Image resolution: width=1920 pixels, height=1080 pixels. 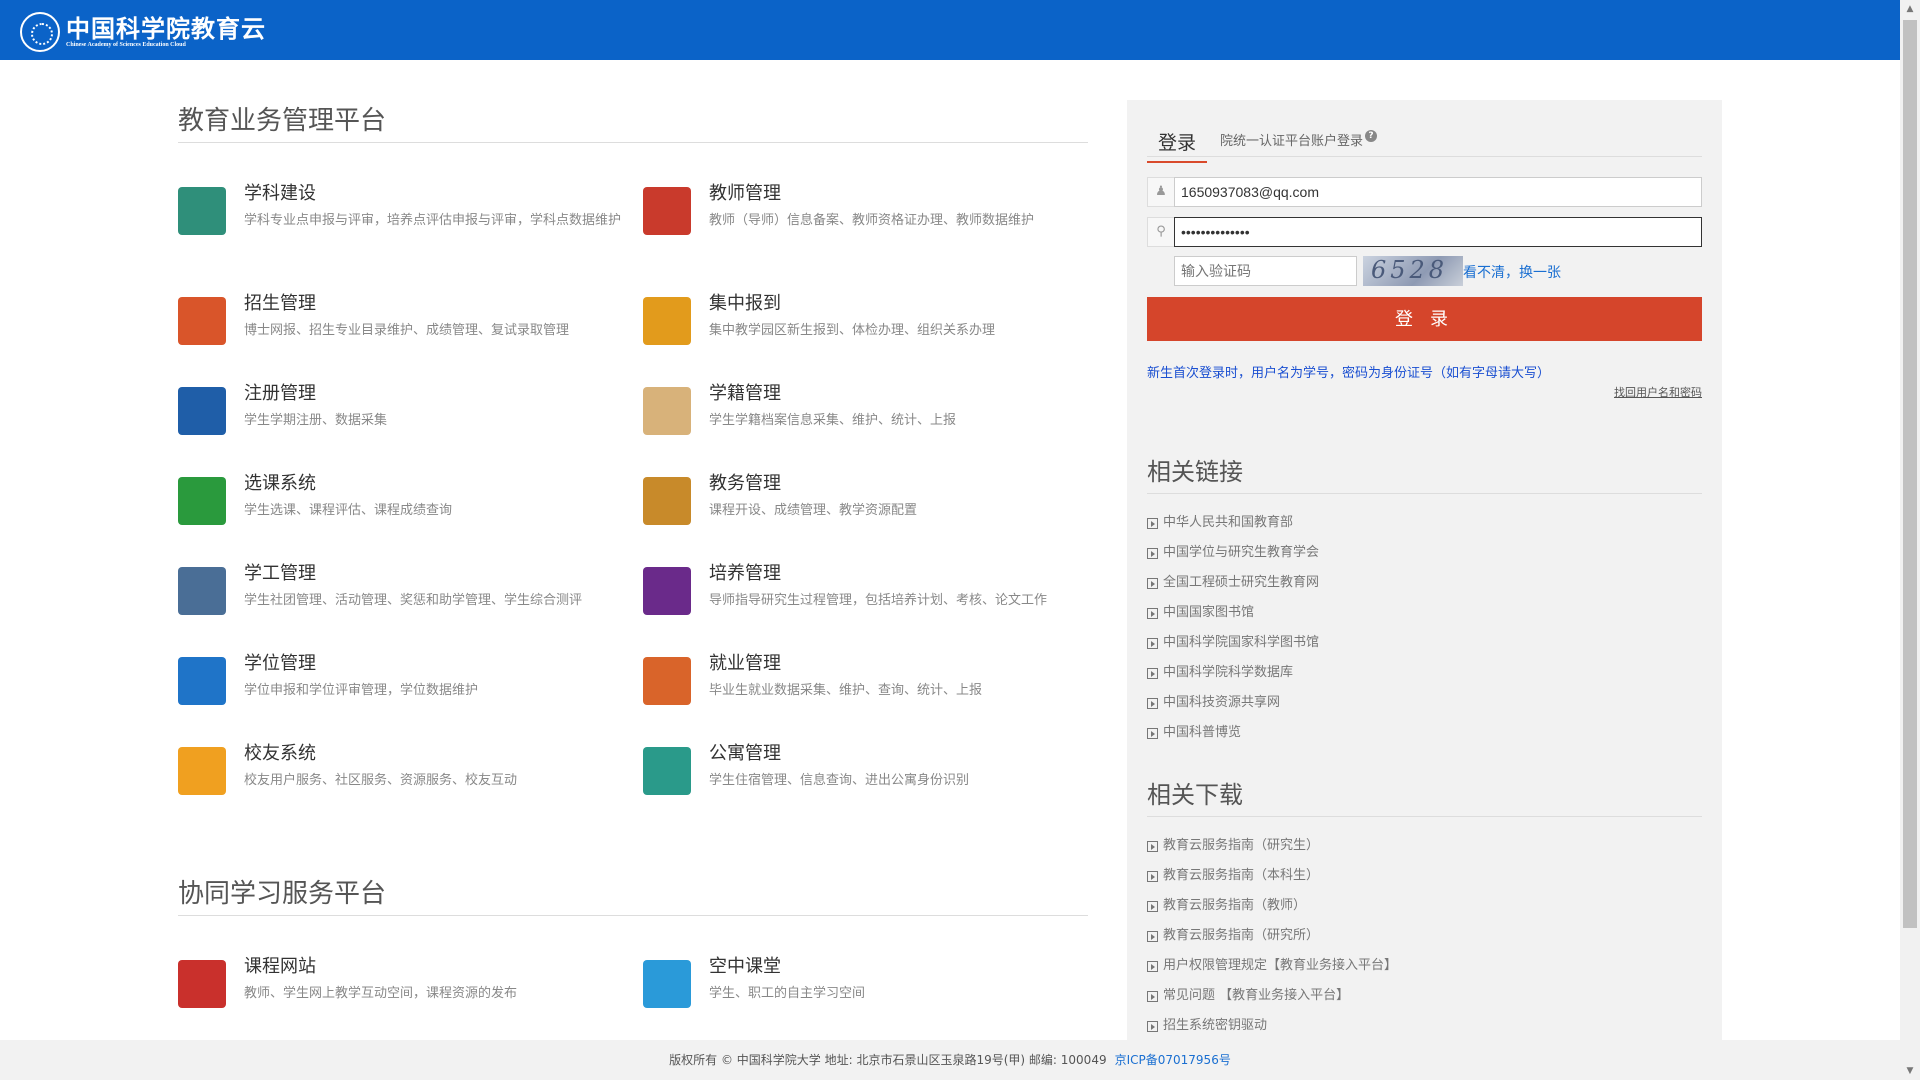 What do you see at coordinates (1424, 319) in the screenshot?
I see `login-button: 登 录` at bounding box center [1424, 319].